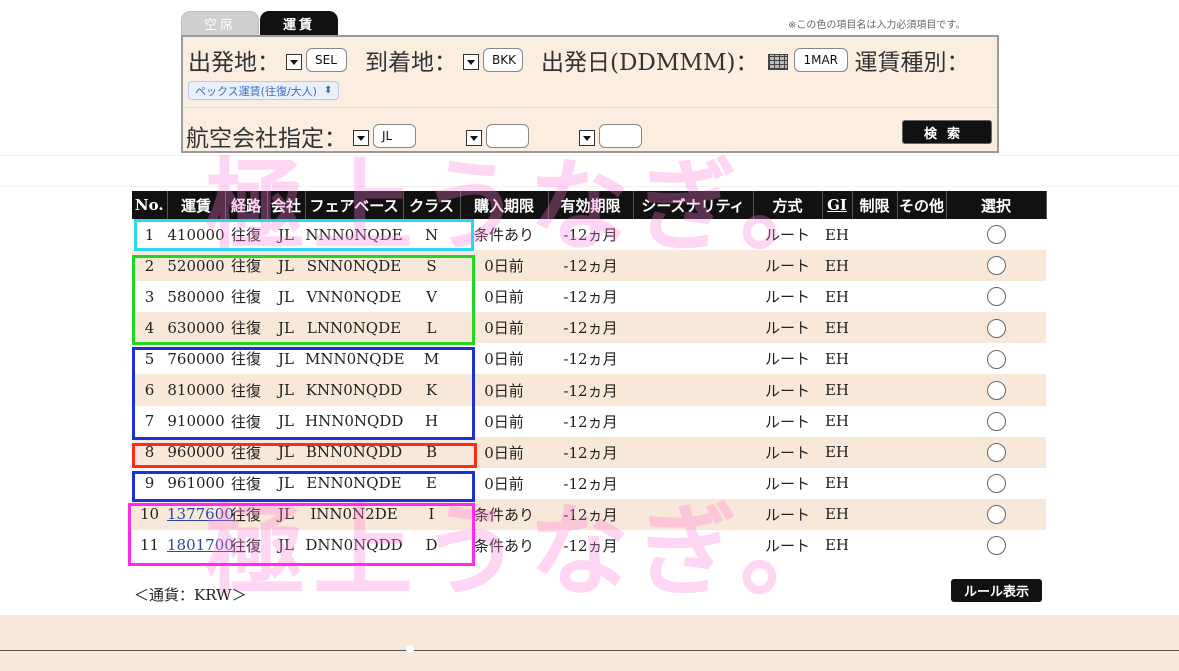 The width and height of the screenshot is (1179, 671). What do you see at coordinates (354, 483) in the screenshot?
I see `cell-fare-basis: ENN0NQDE` at bounding box center [354, 483].